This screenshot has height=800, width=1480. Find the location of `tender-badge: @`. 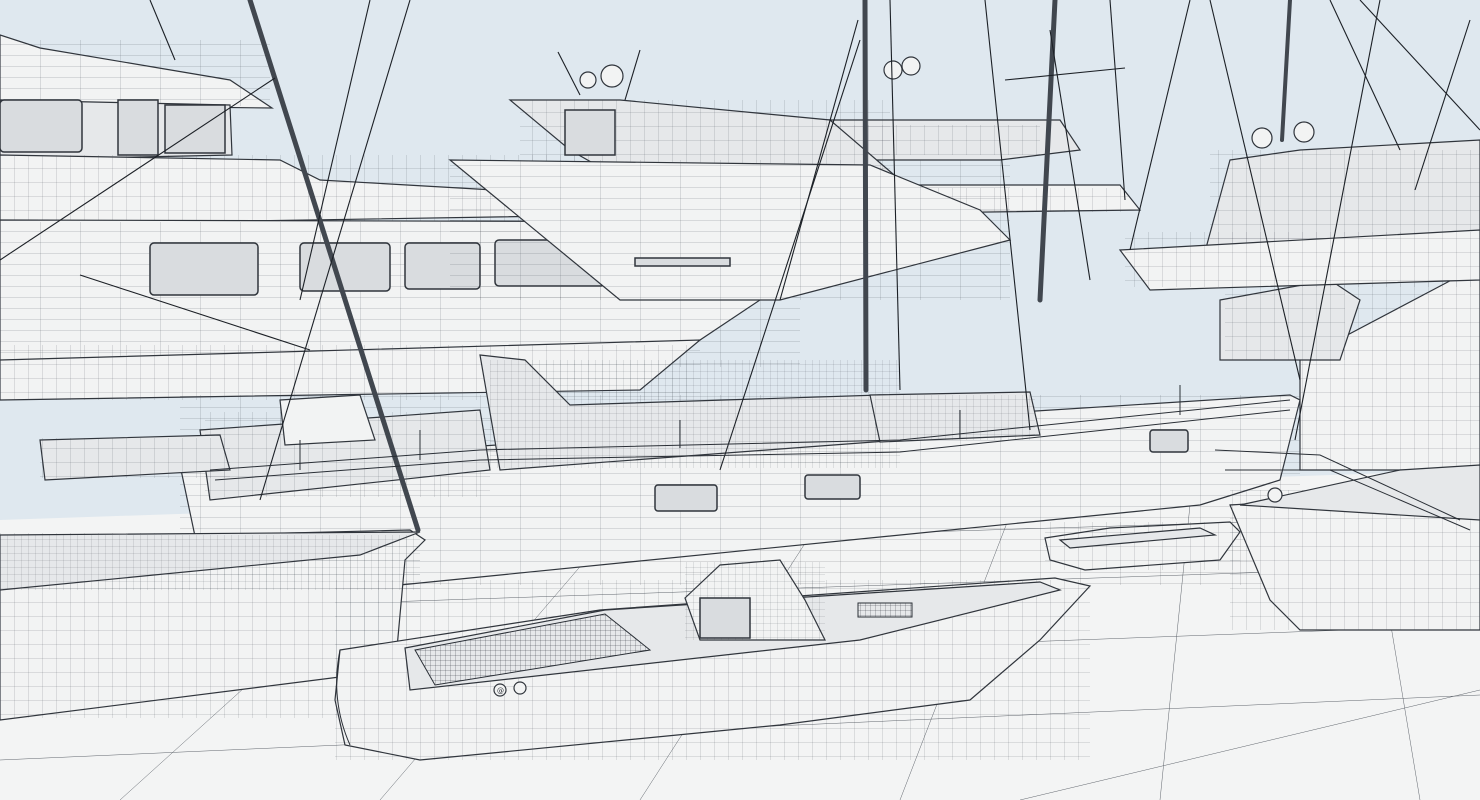

tender-badge: @ is located at coordinates (500, 691).